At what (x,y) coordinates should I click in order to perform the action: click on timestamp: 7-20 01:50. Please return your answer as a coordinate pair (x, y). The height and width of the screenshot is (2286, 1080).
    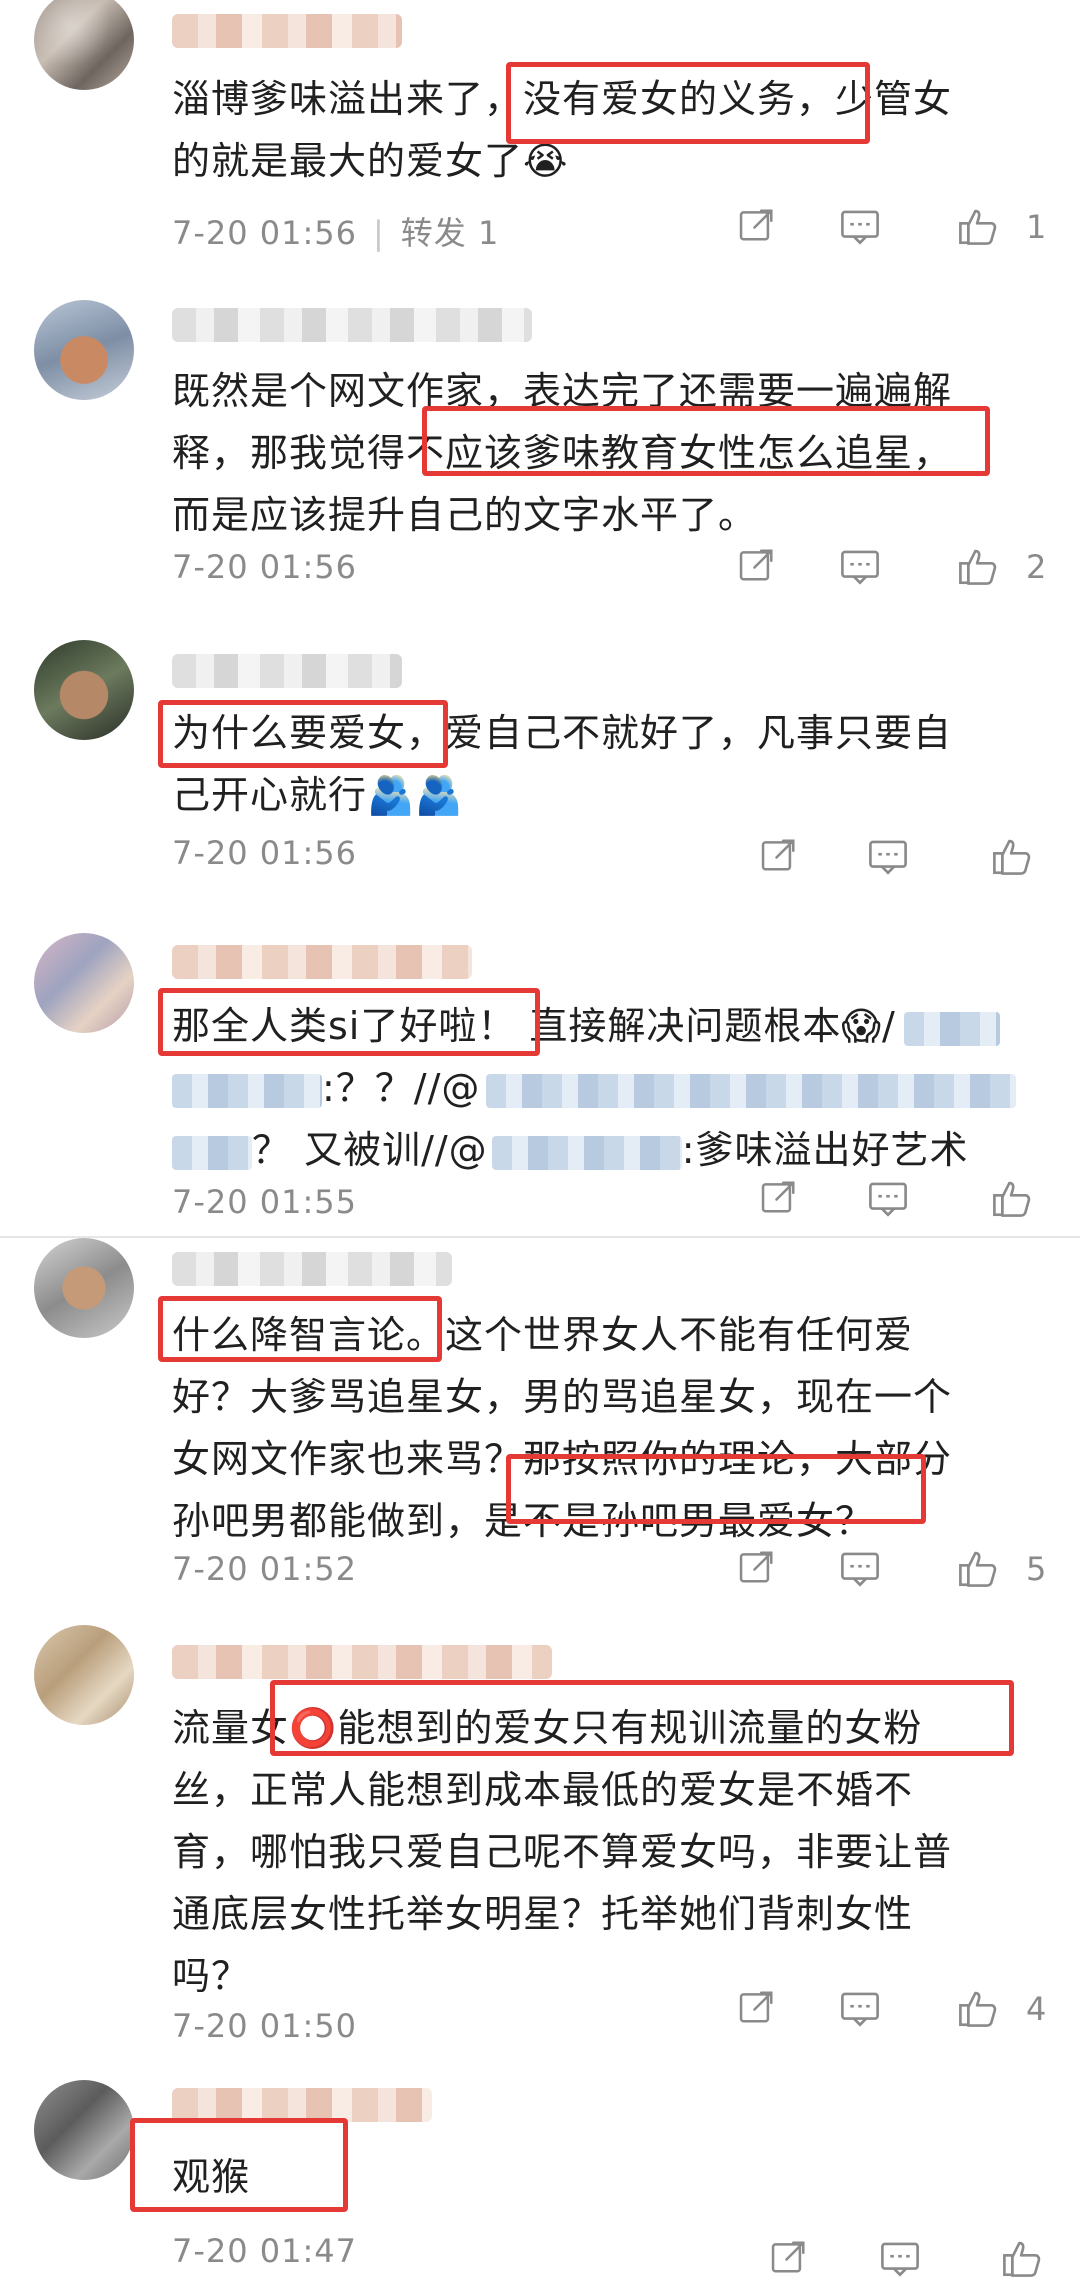
    Looking at the image, I should click on (265, 2026).